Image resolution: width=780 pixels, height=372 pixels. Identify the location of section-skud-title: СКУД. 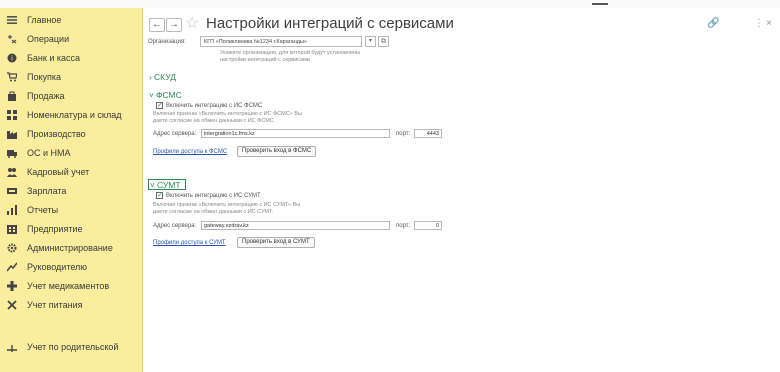
(165, 77).